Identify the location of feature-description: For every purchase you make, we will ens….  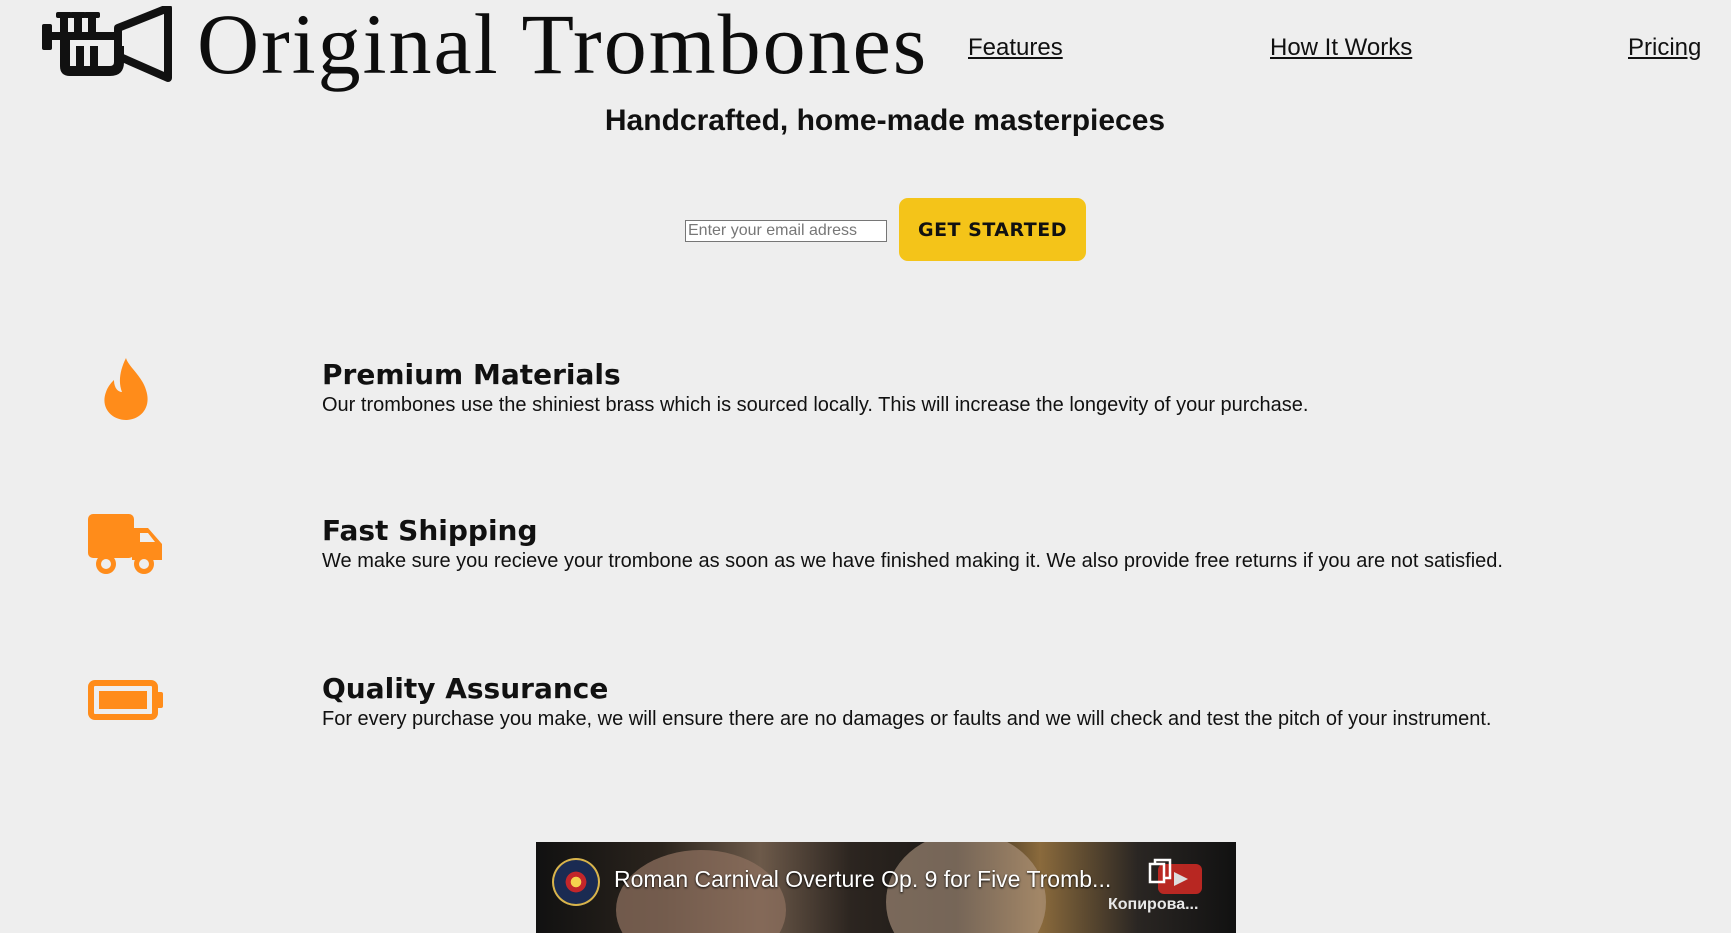
(907, 719).